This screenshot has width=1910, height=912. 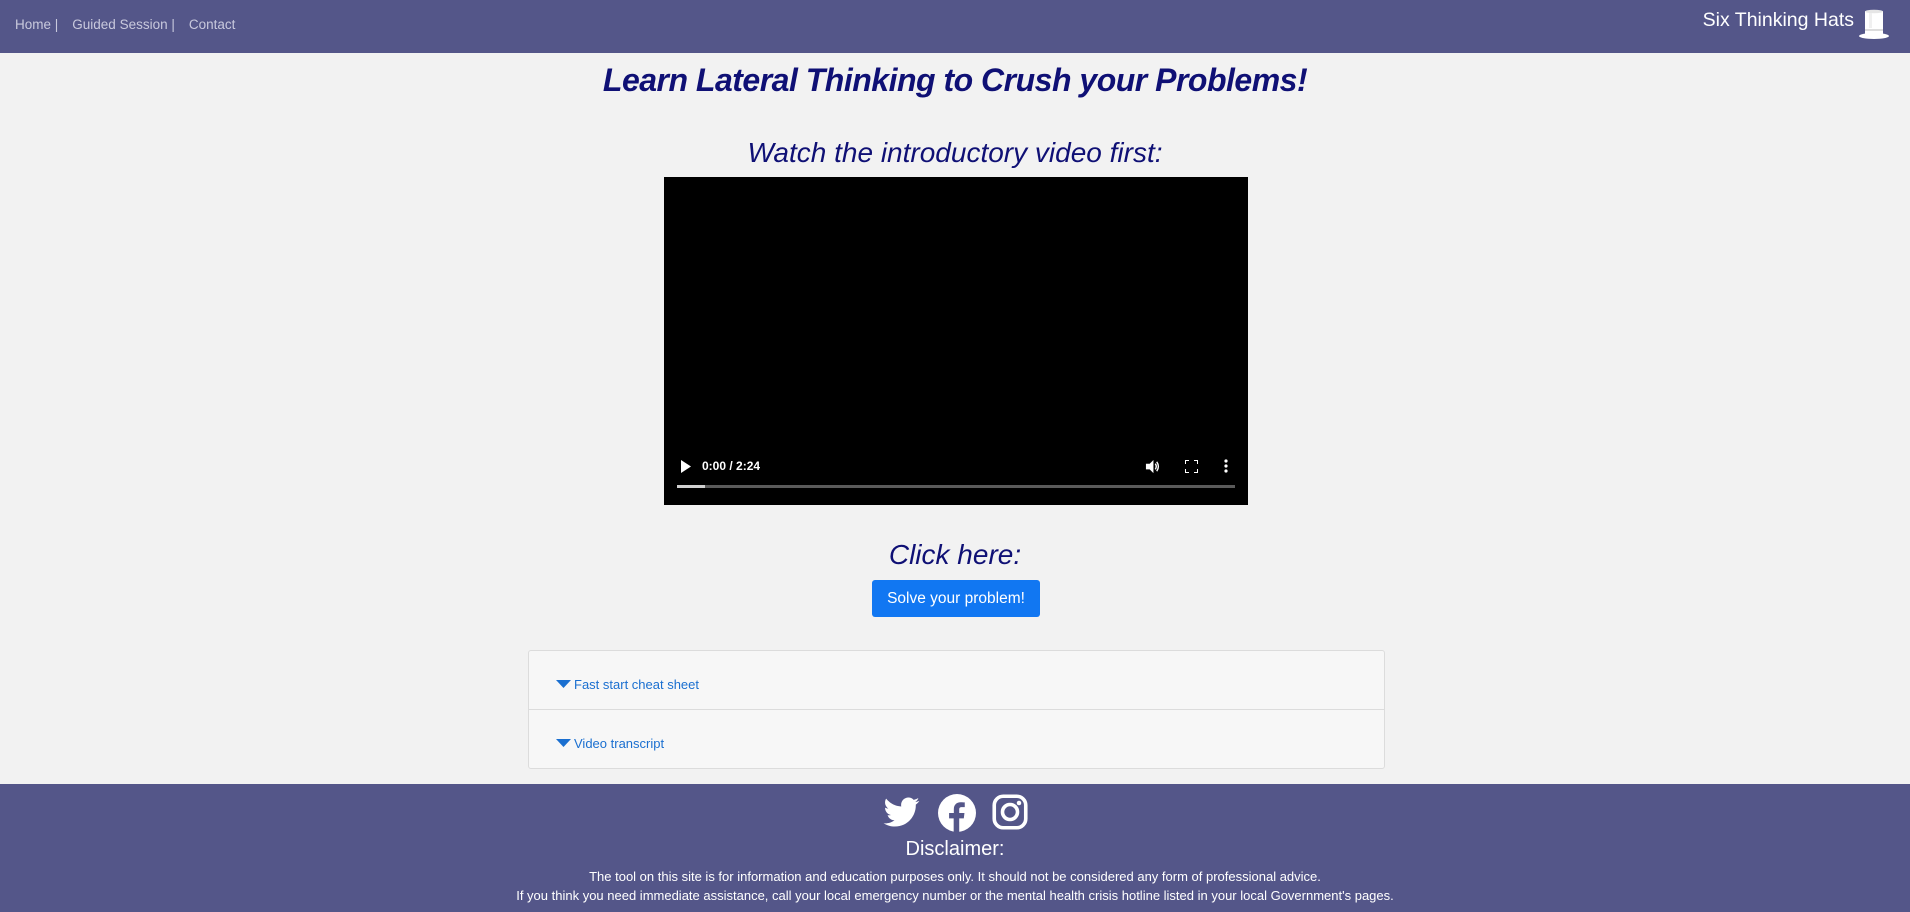 I want to click on brand-name: Six Thinking Hats, so click(x=1778, y=20).